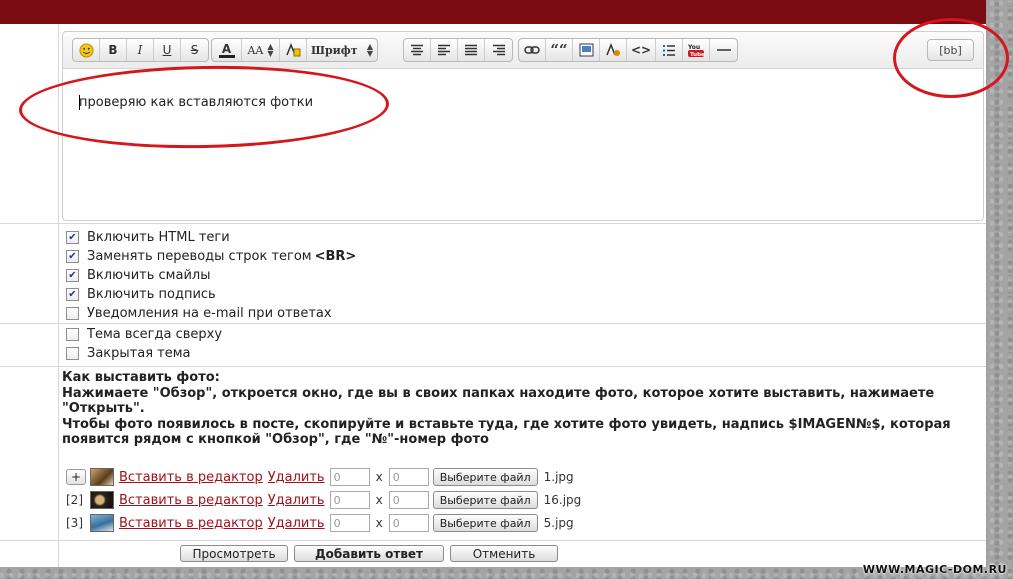 The height and width of the screenshot is (579, 1013). I want to click on smiley-icon, so click(86, 50).